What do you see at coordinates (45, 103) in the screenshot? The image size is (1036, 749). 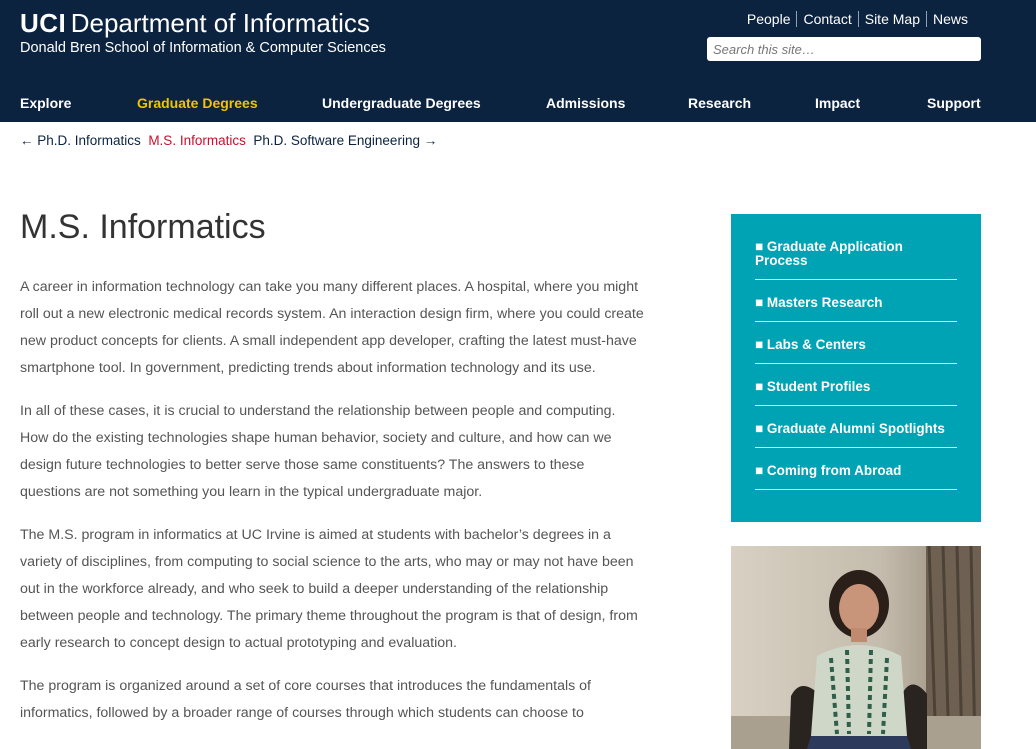 I see `nav-item-explore: Explore` at bounding box center [45, 103].